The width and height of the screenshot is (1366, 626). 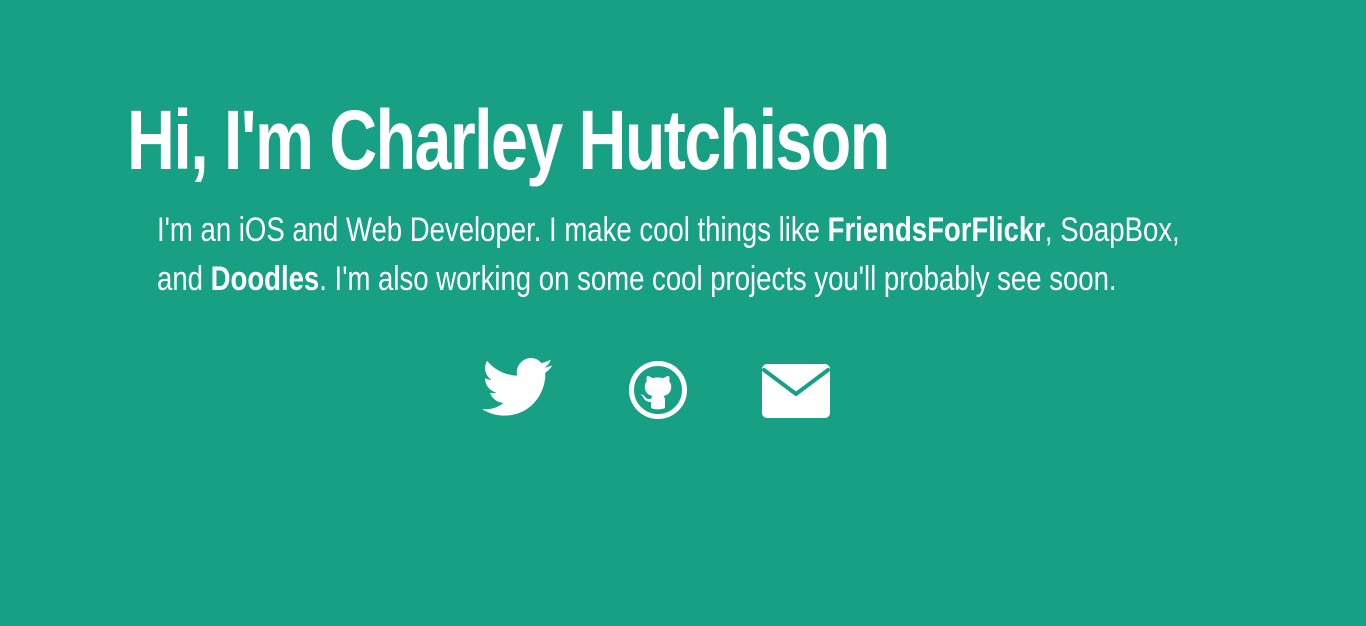 I want to click on friendsforflickr-label: FriendsForFlickr, so click(x=936, y=230).